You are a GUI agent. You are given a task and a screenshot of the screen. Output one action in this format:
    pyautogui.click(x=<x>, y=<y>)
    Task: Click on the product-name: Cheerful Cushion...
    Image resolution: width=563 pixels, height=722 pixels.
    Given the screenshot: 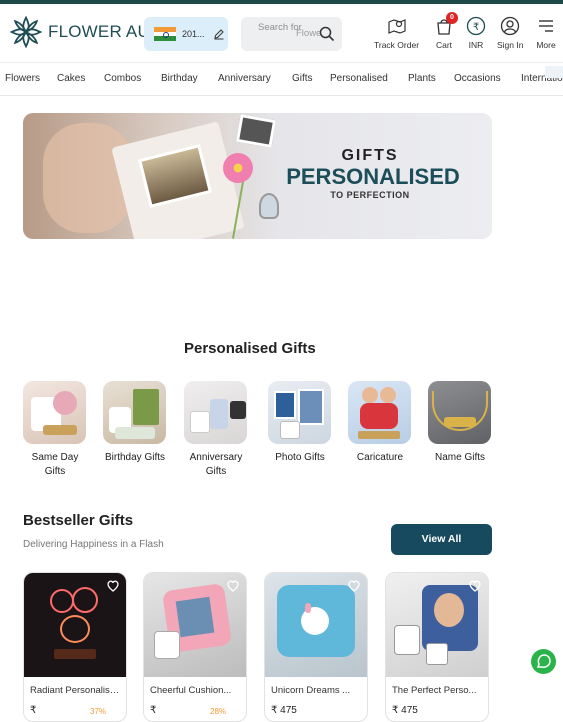 What is the action you would take?
    pyautogui.click(x=191, y=690)
    